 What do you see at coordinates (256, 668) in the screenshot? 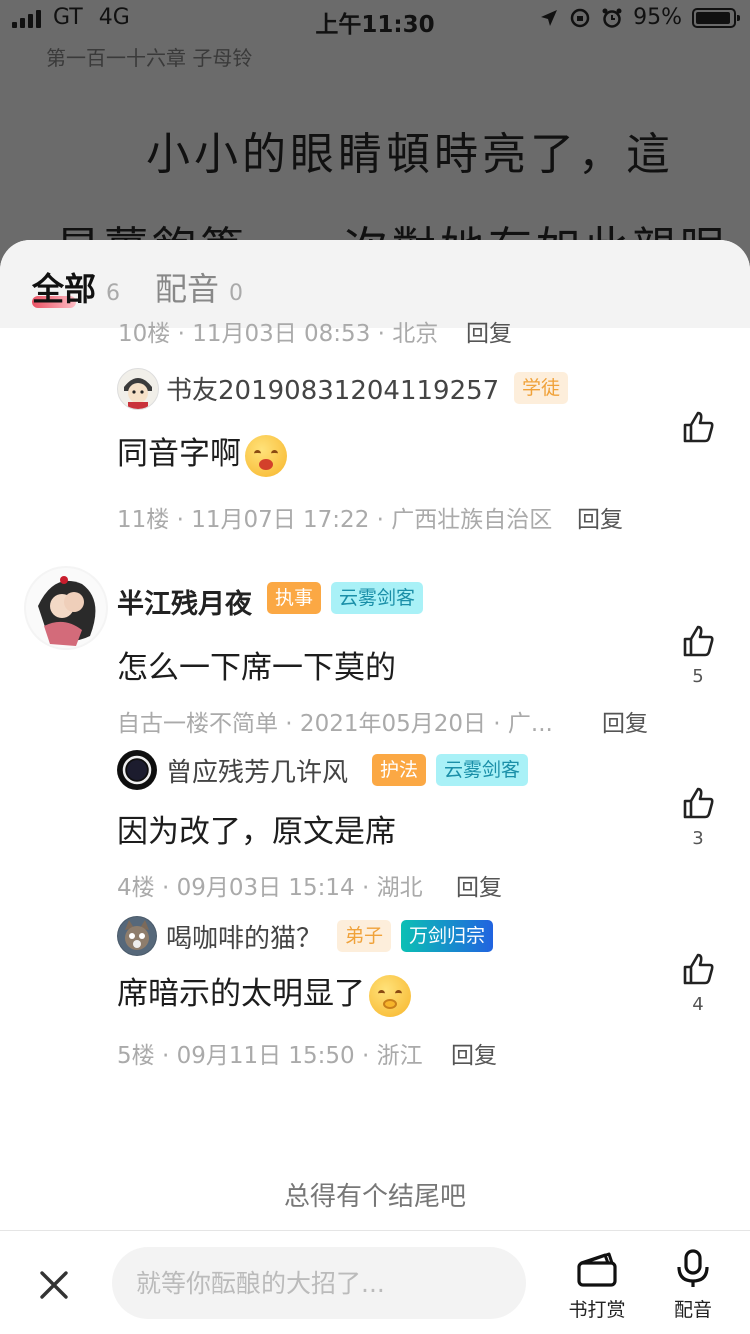
I see `comment-content: 怎么一下席一下莫的` at bounding box center [256, 668].